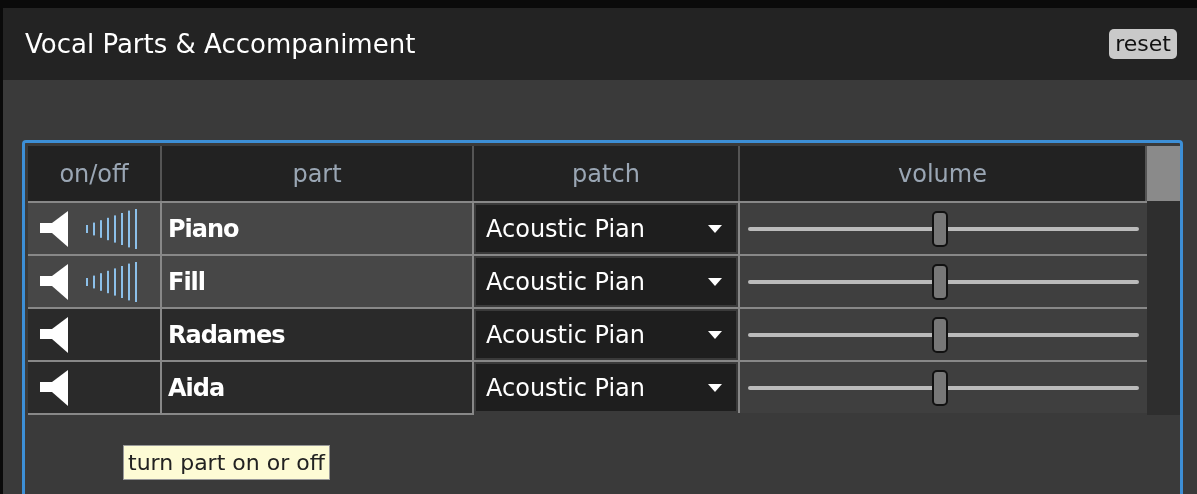 The width and height of the screenshot is (1197, 494). Describe the element at coordinates (607, 173) in the screenshot. I see `column-header: patch` at that location.